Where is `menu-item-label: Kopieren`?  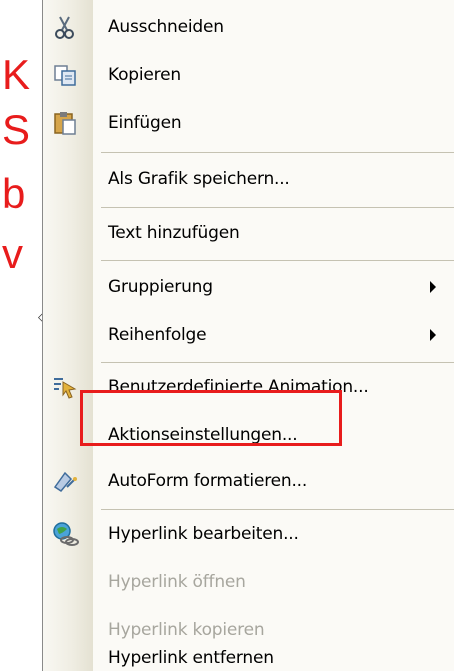 menu-item-label: Kopieren is located at coordinates (144, 75).